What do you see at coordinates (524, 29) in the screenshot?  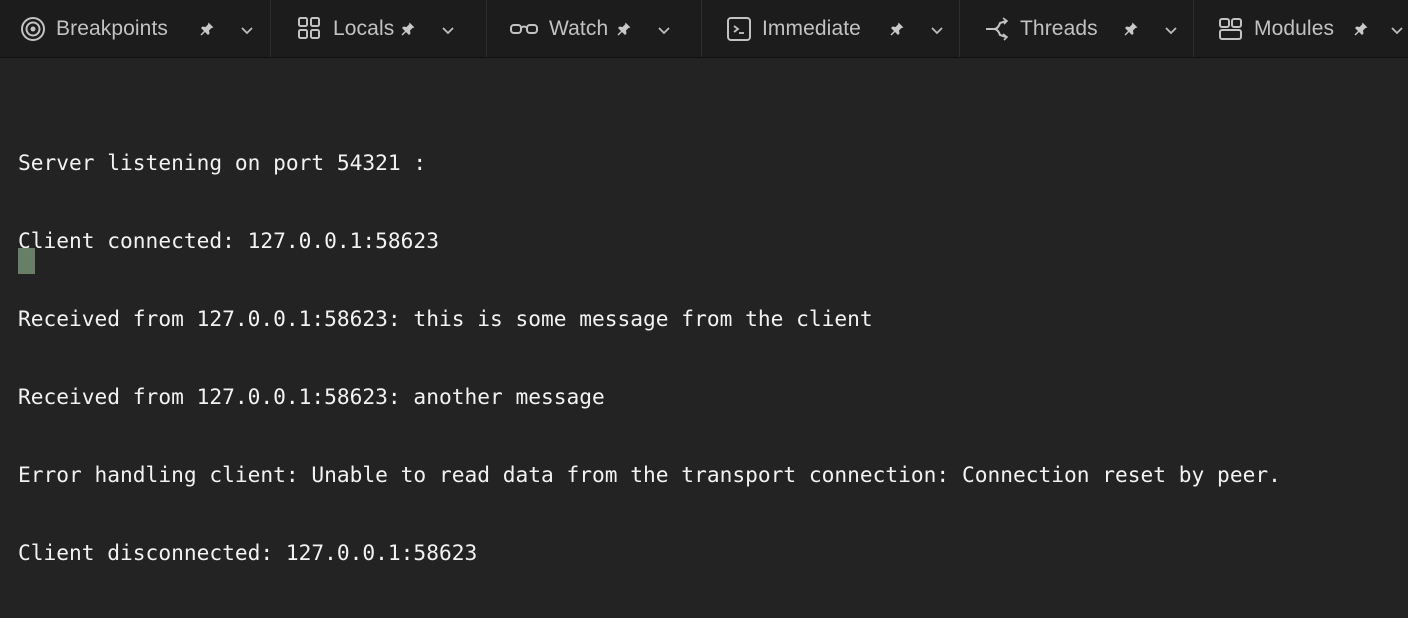 I see `watch-glasses-icon` at bounding box center [524, 29].